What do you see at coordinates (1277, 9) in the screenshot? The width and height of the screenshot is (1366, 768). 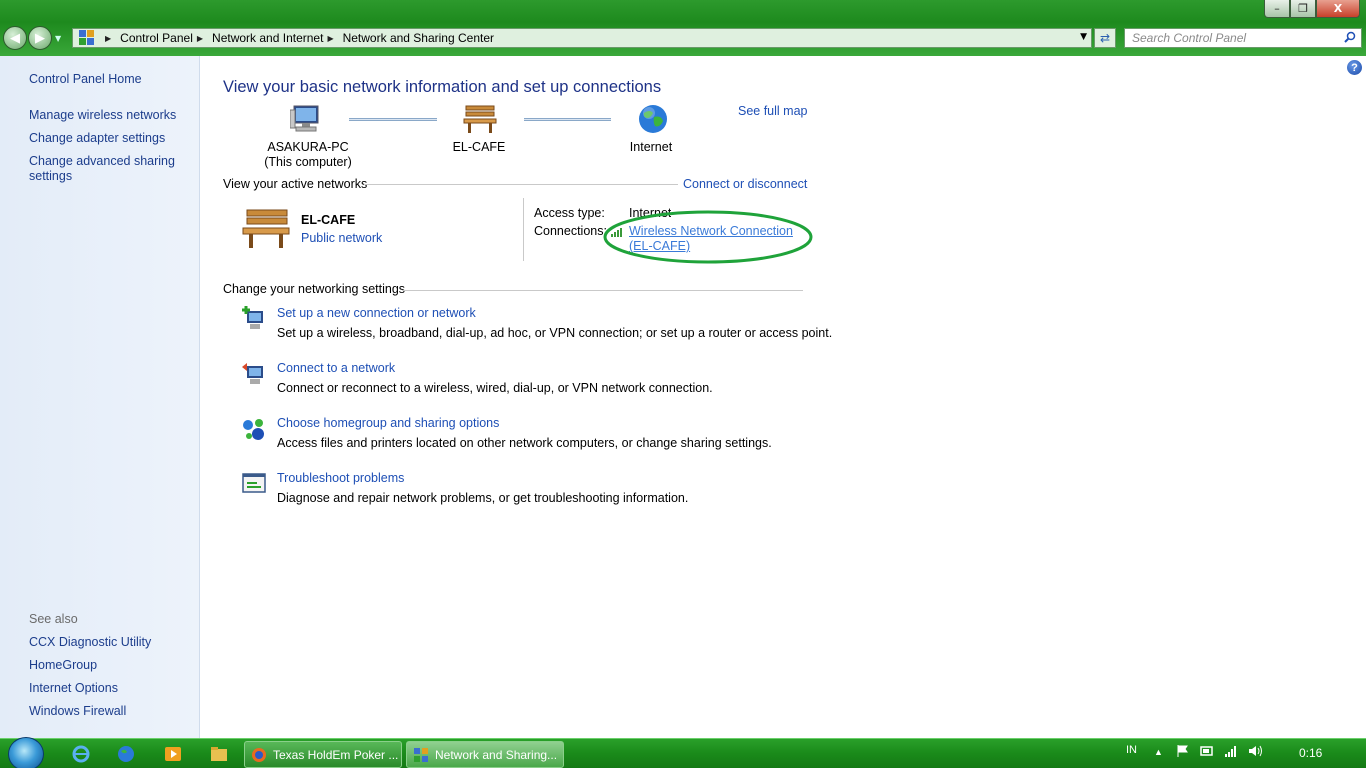 I see `minimize-button: –` at bounding box center [1277, 9].